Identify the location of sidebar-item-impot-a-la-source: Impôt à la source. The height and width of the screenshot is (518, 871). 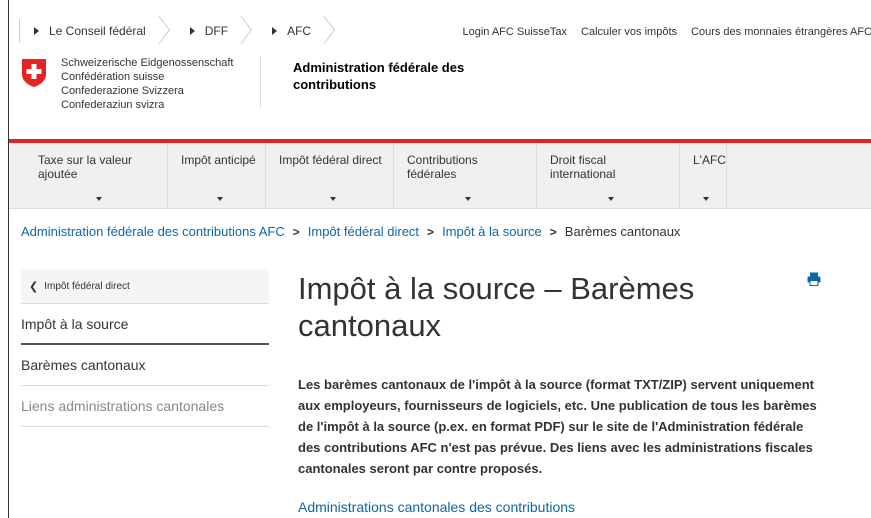
(145, 324).